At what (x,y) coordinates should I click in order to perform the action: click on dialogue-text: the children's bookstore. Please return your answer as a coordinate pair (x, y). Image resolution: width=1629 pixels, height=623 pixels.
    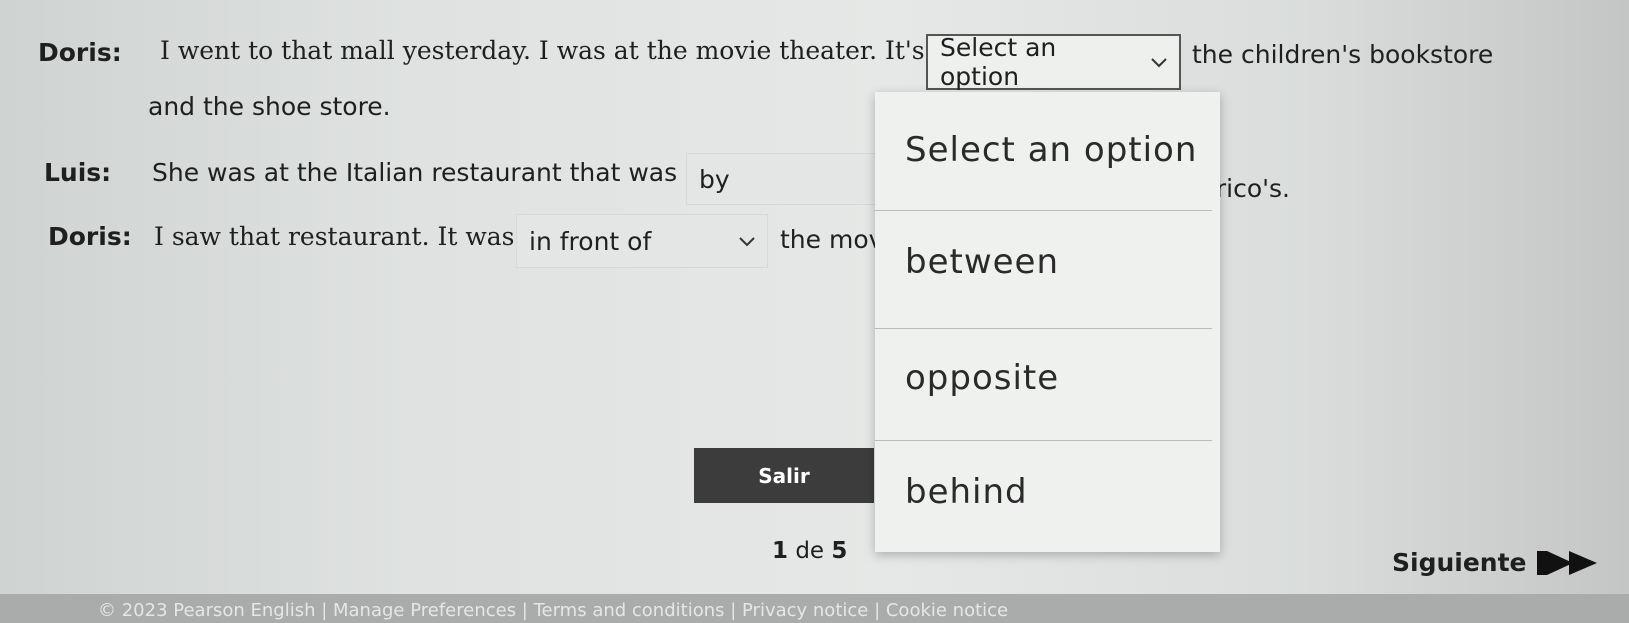
    Looking at the image, I should click on (1343, 54).